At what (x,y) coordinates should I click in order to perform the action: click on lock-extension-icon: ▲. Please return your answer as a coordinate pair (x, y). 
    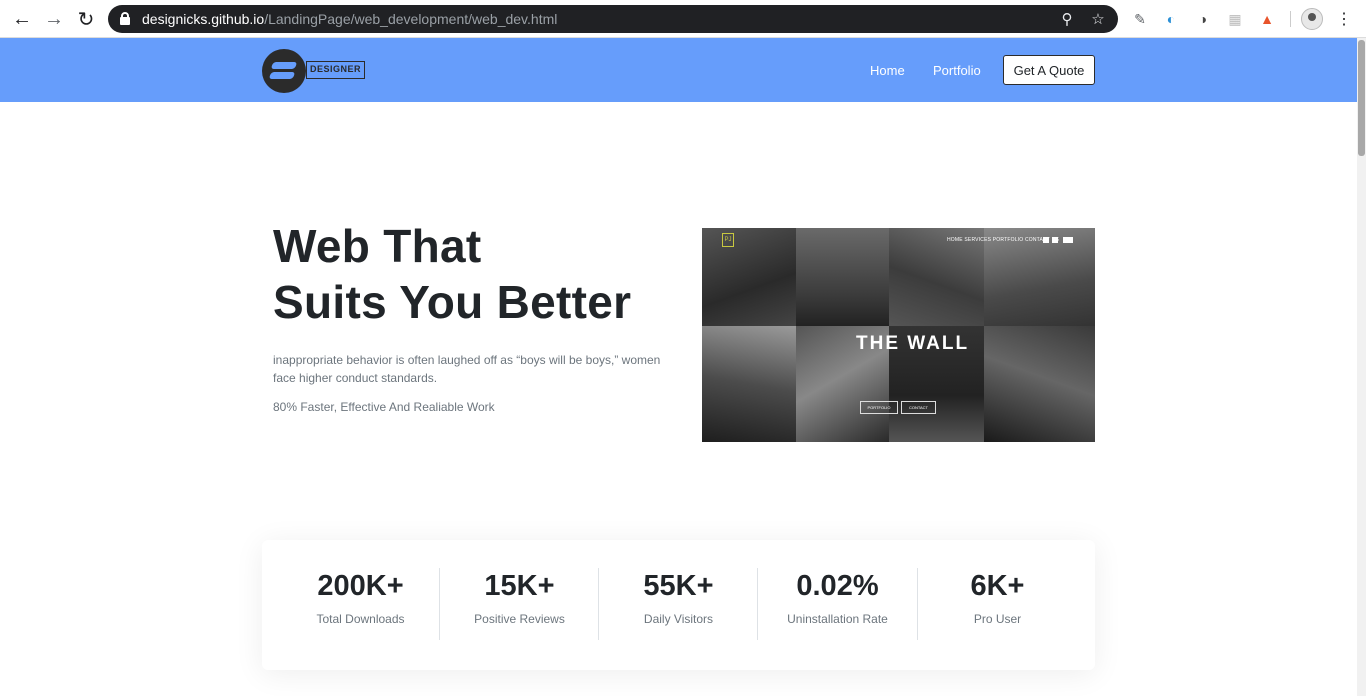
    Looking at the image, I should click on (1267, 19).